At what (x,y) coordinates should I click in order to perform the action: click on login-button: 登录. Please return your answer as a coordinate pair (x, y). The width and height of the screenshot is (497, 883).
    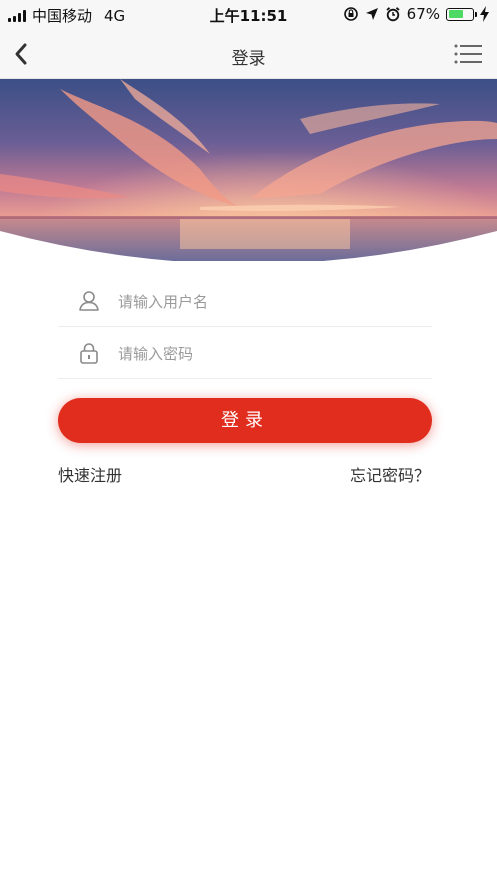
    Looking at the image, I should click on (245, 420).